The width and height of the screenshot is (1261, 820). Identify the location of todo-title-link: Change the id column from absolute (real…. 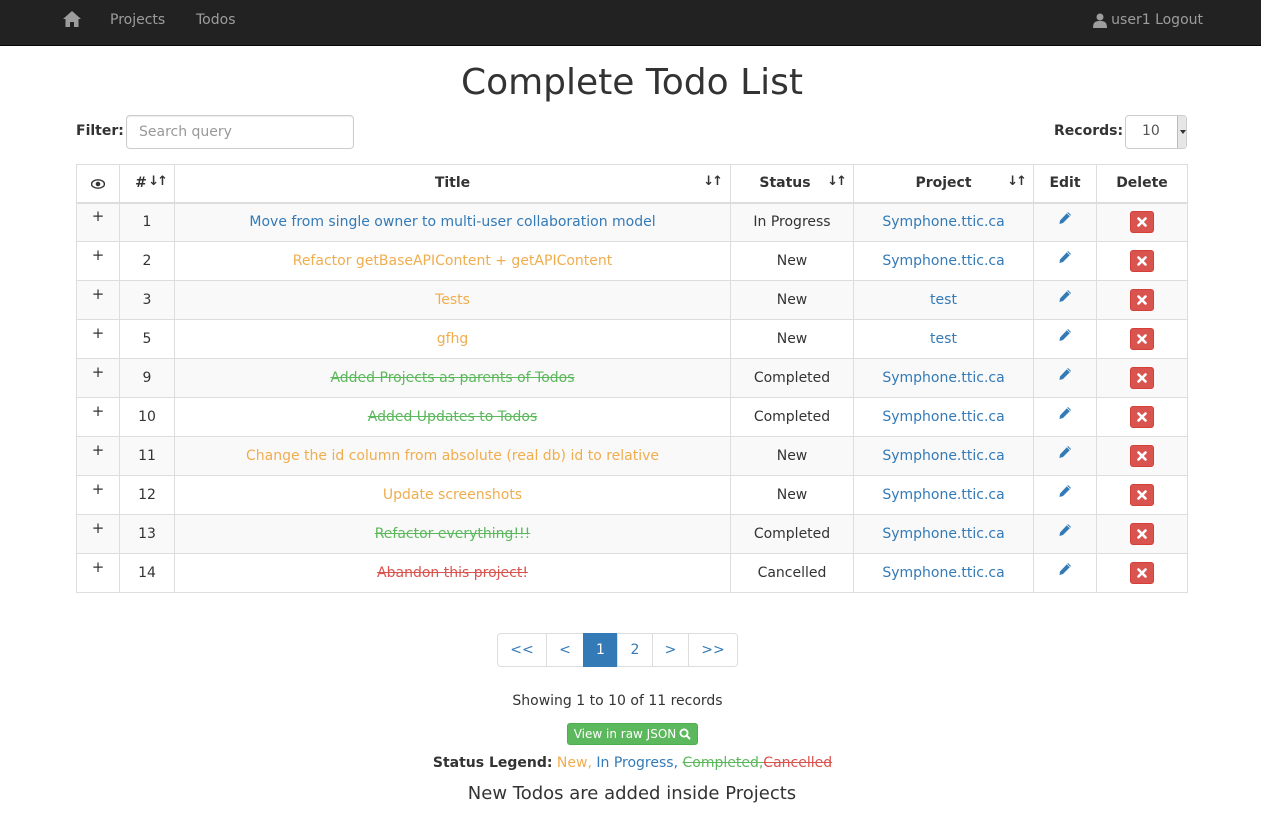
(452, 456).